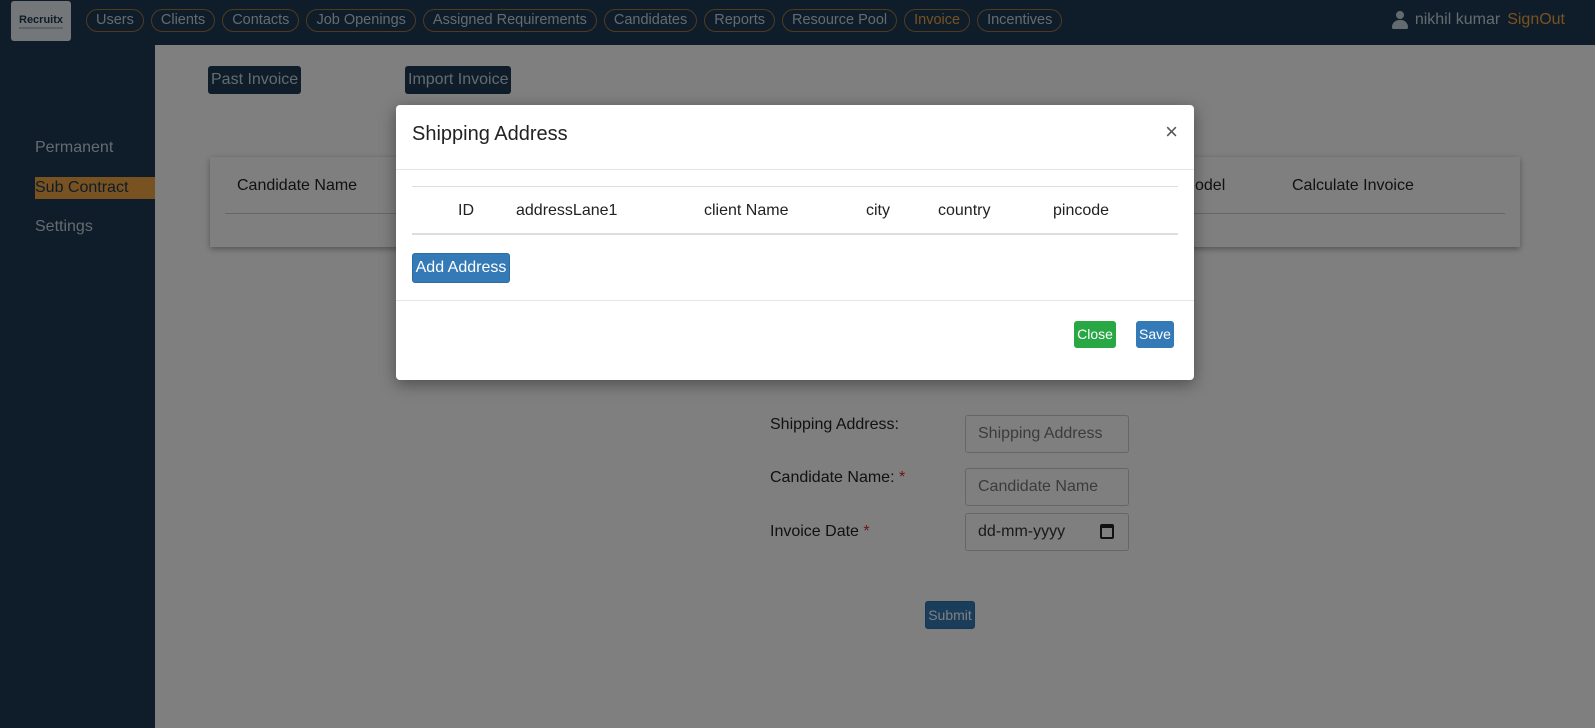 The image size is (1595, 728). I want to click on save-button: Save, so click(1155, 334).